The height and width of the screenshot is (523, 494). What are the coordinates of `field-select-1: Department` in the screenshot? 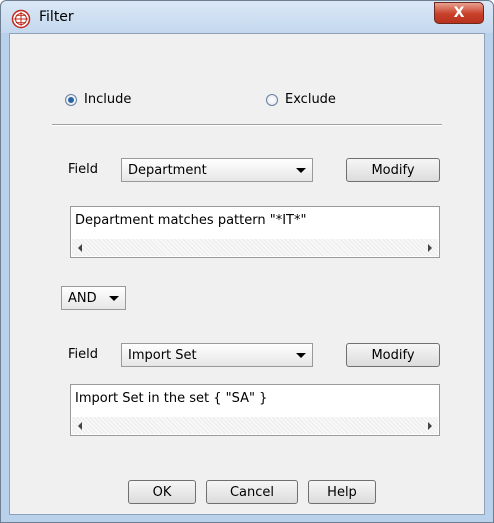 It's located at (217, 170).